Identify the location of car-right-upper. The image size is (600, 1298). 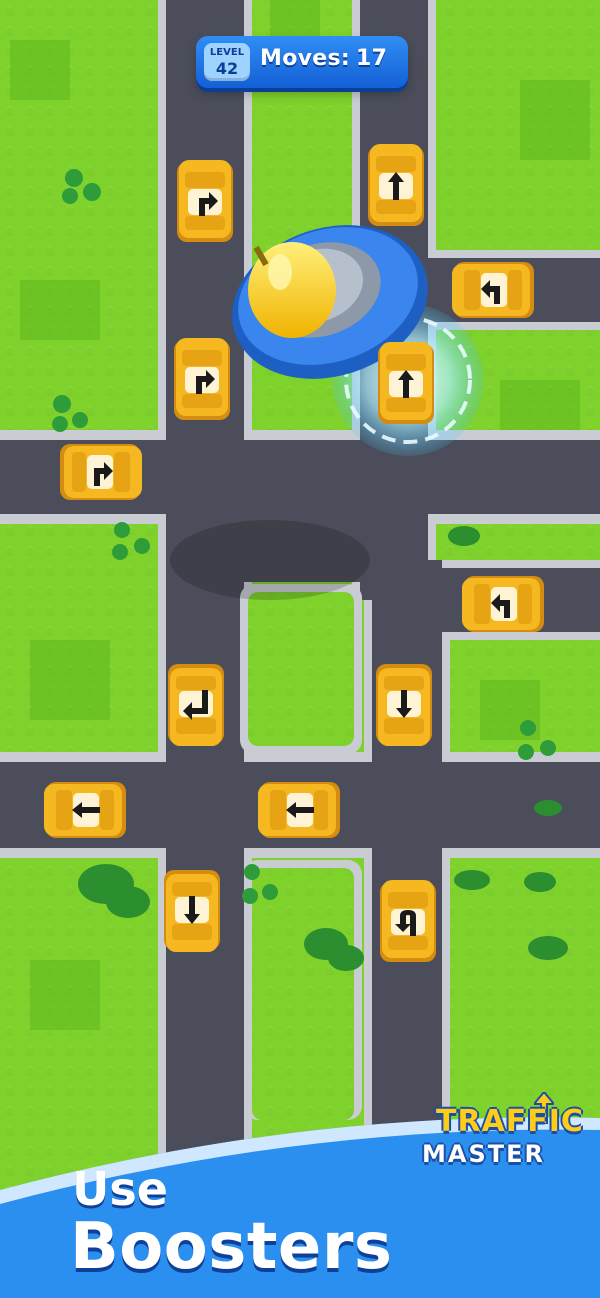
(493, 290).